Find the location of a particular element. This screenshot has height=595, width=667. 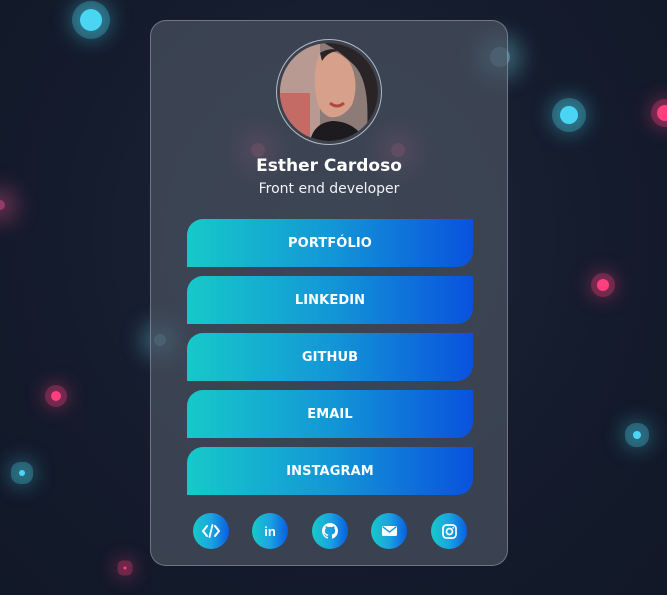

github-icon-button is located at coordinates (330, 531).